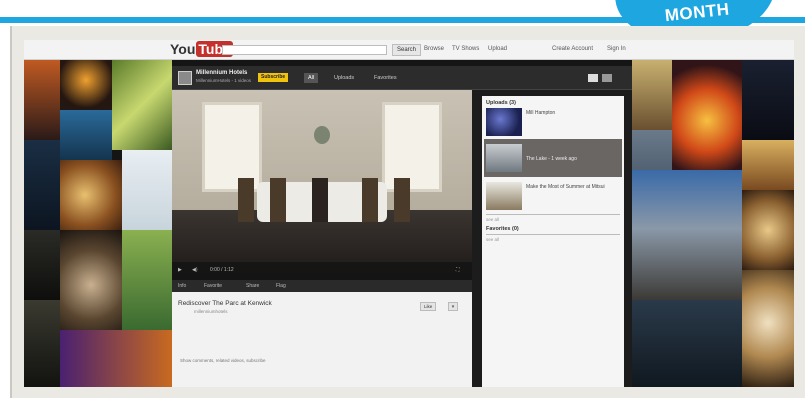 Image resolution: width=805 pixels, height=398 pixels. I want to click on search-input, so click(304, 50).